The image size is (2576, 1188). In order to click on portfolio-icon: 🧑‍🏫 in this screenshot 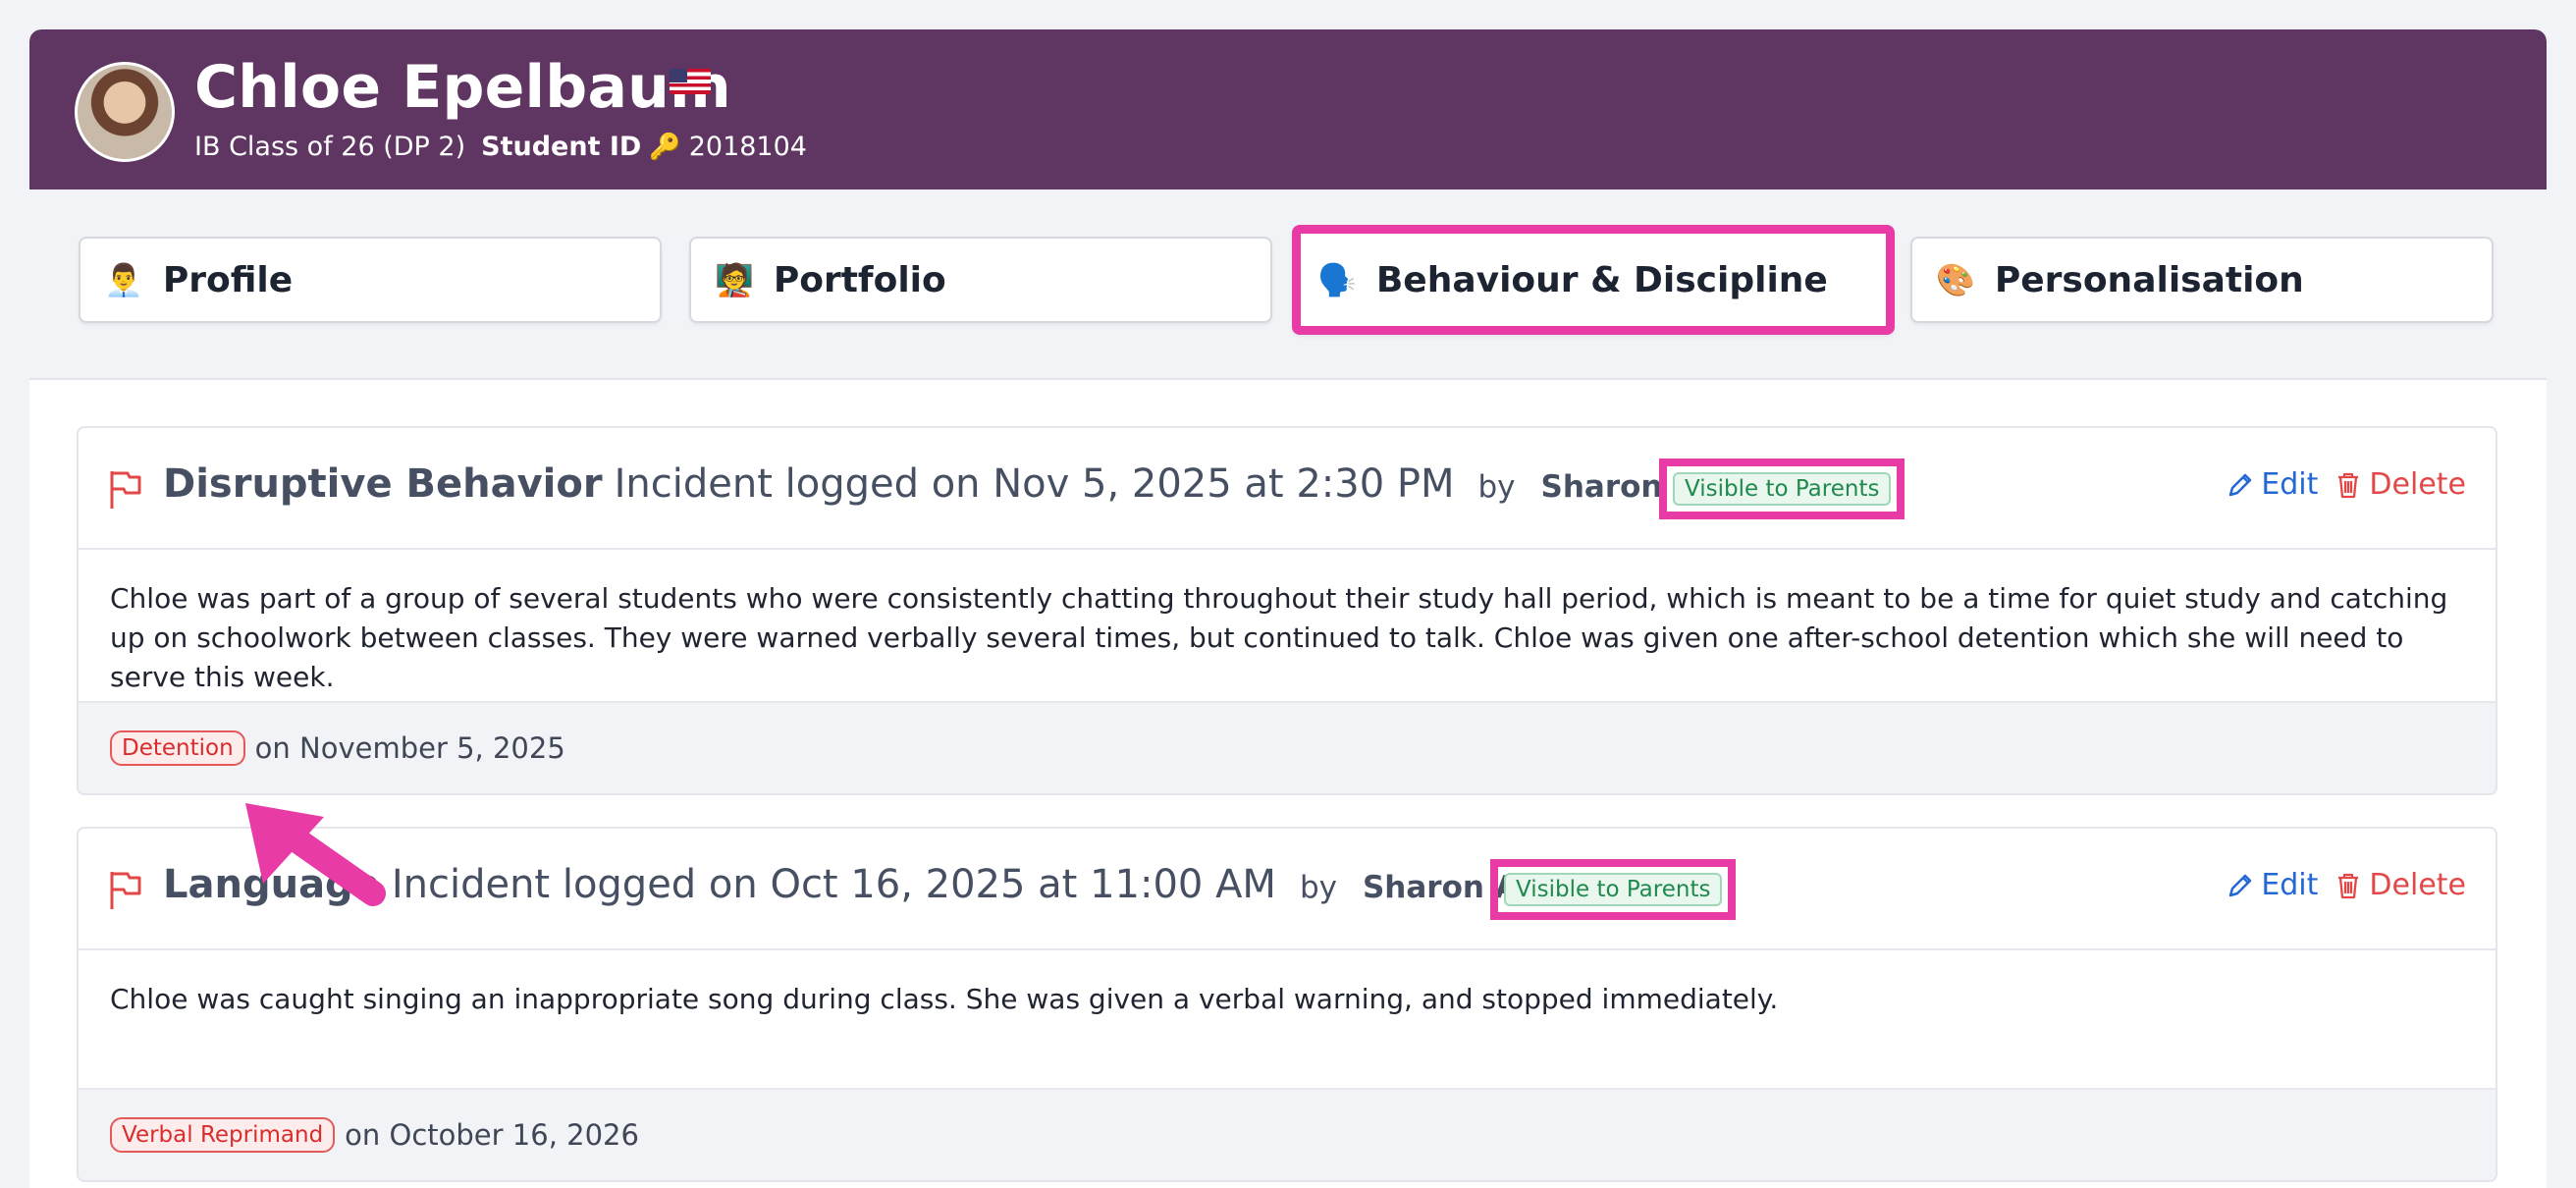, I will do `click(734, 279)`.